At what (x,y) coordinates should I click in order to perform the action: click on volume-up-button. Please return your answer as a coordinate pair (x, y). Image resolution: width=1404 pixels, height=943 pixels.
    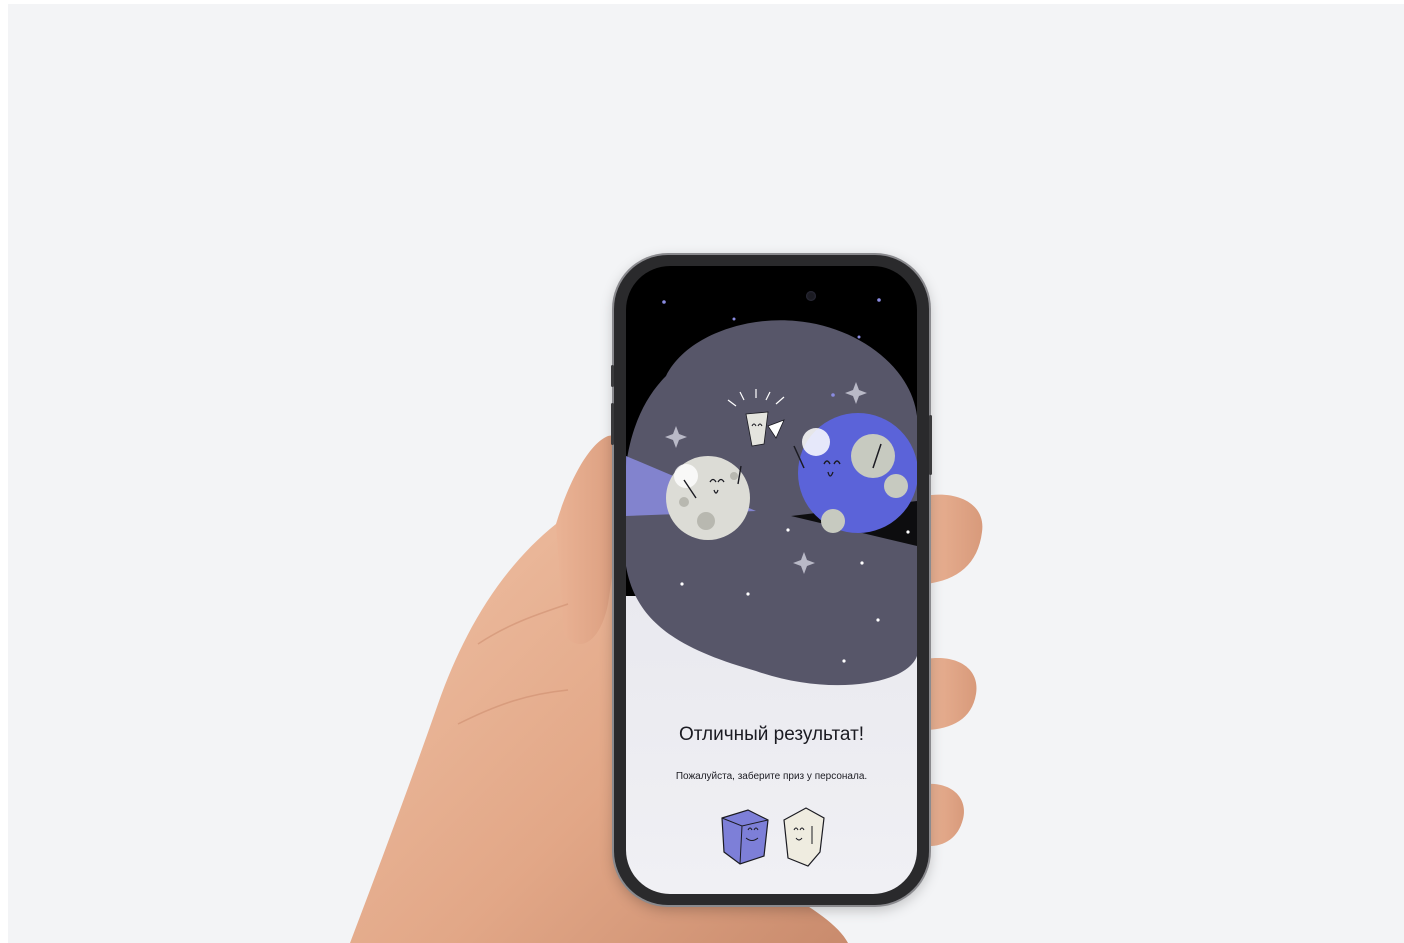
    Looking at the image, I should click on (612, 424).